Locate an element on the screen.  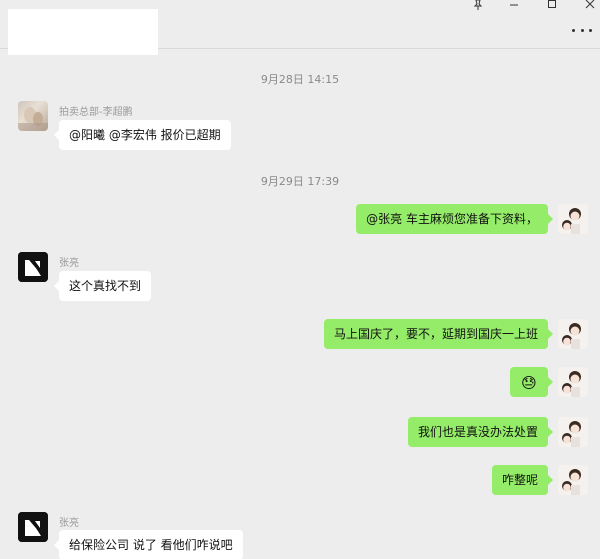
message-bubble: 😓 is located at coordinates (531, 382).